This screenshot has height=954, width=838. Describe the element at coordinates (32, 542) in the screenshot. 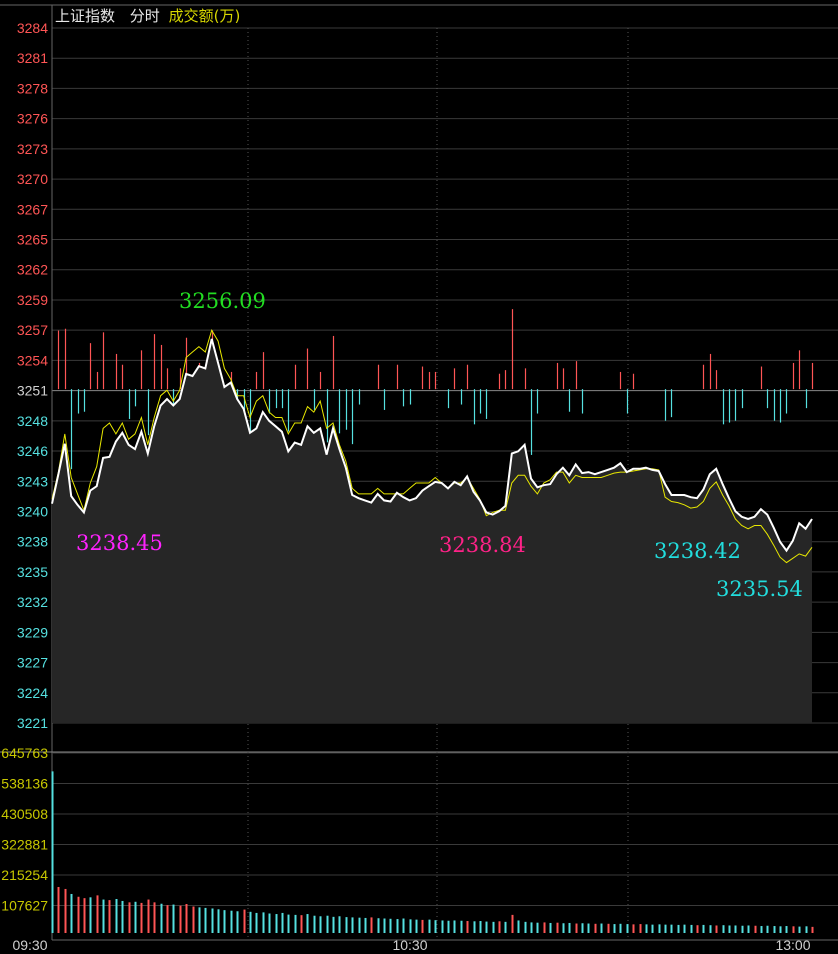

I see `price-tick-label: 3238` at that location.